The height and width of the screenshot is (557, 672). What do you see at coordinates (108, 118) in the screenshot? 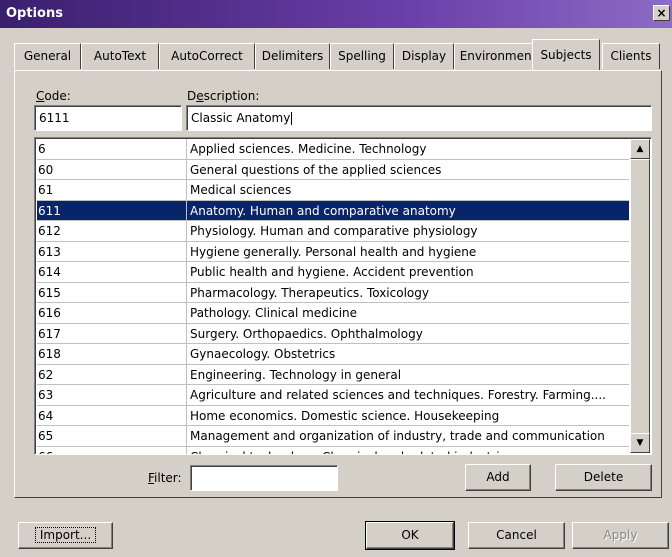
I see `code-field: 6111` at bounding box center [108, 118].